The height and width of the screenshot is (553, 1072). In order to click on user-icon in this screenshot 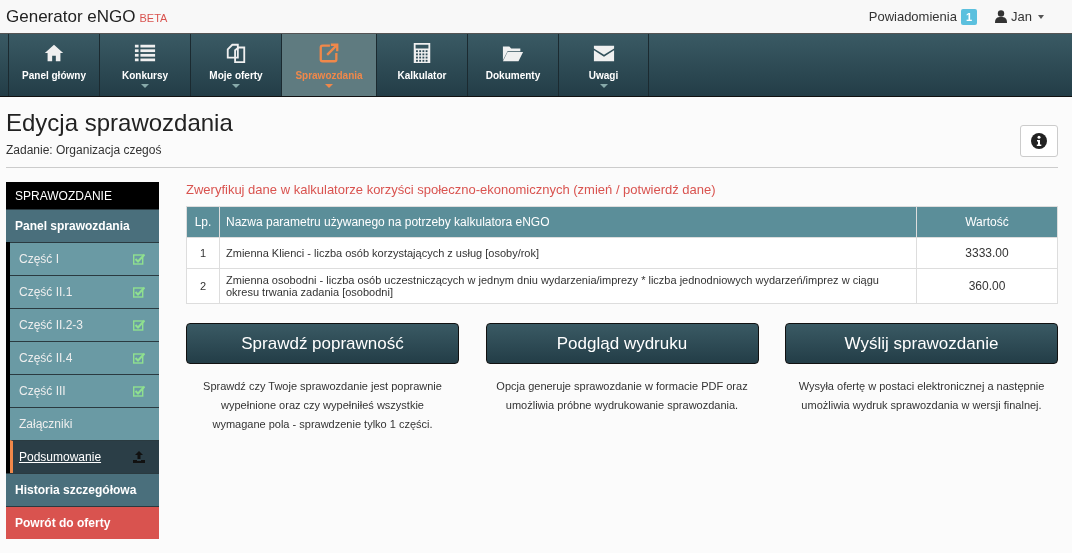, I will do `click(1001, 16)`.